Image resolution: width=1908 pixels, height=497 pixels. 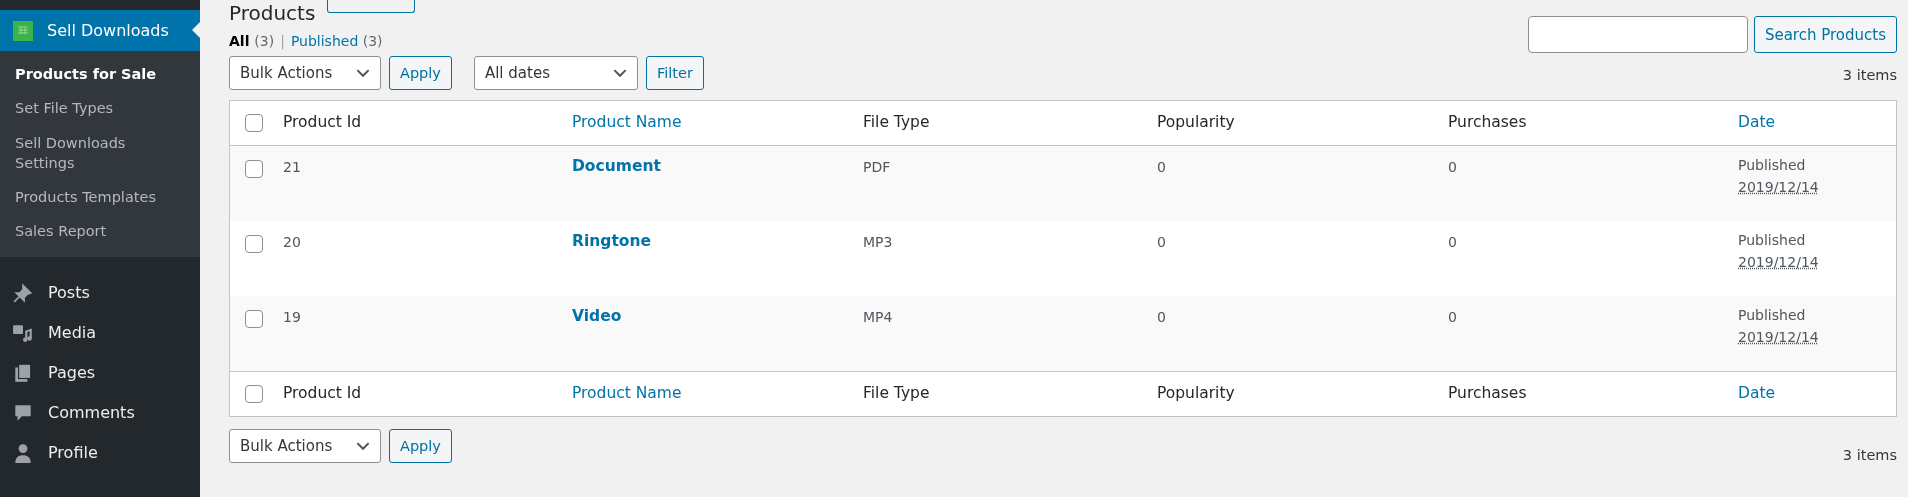 I want to click on view-link: All (3), so click(x=252, y=41).